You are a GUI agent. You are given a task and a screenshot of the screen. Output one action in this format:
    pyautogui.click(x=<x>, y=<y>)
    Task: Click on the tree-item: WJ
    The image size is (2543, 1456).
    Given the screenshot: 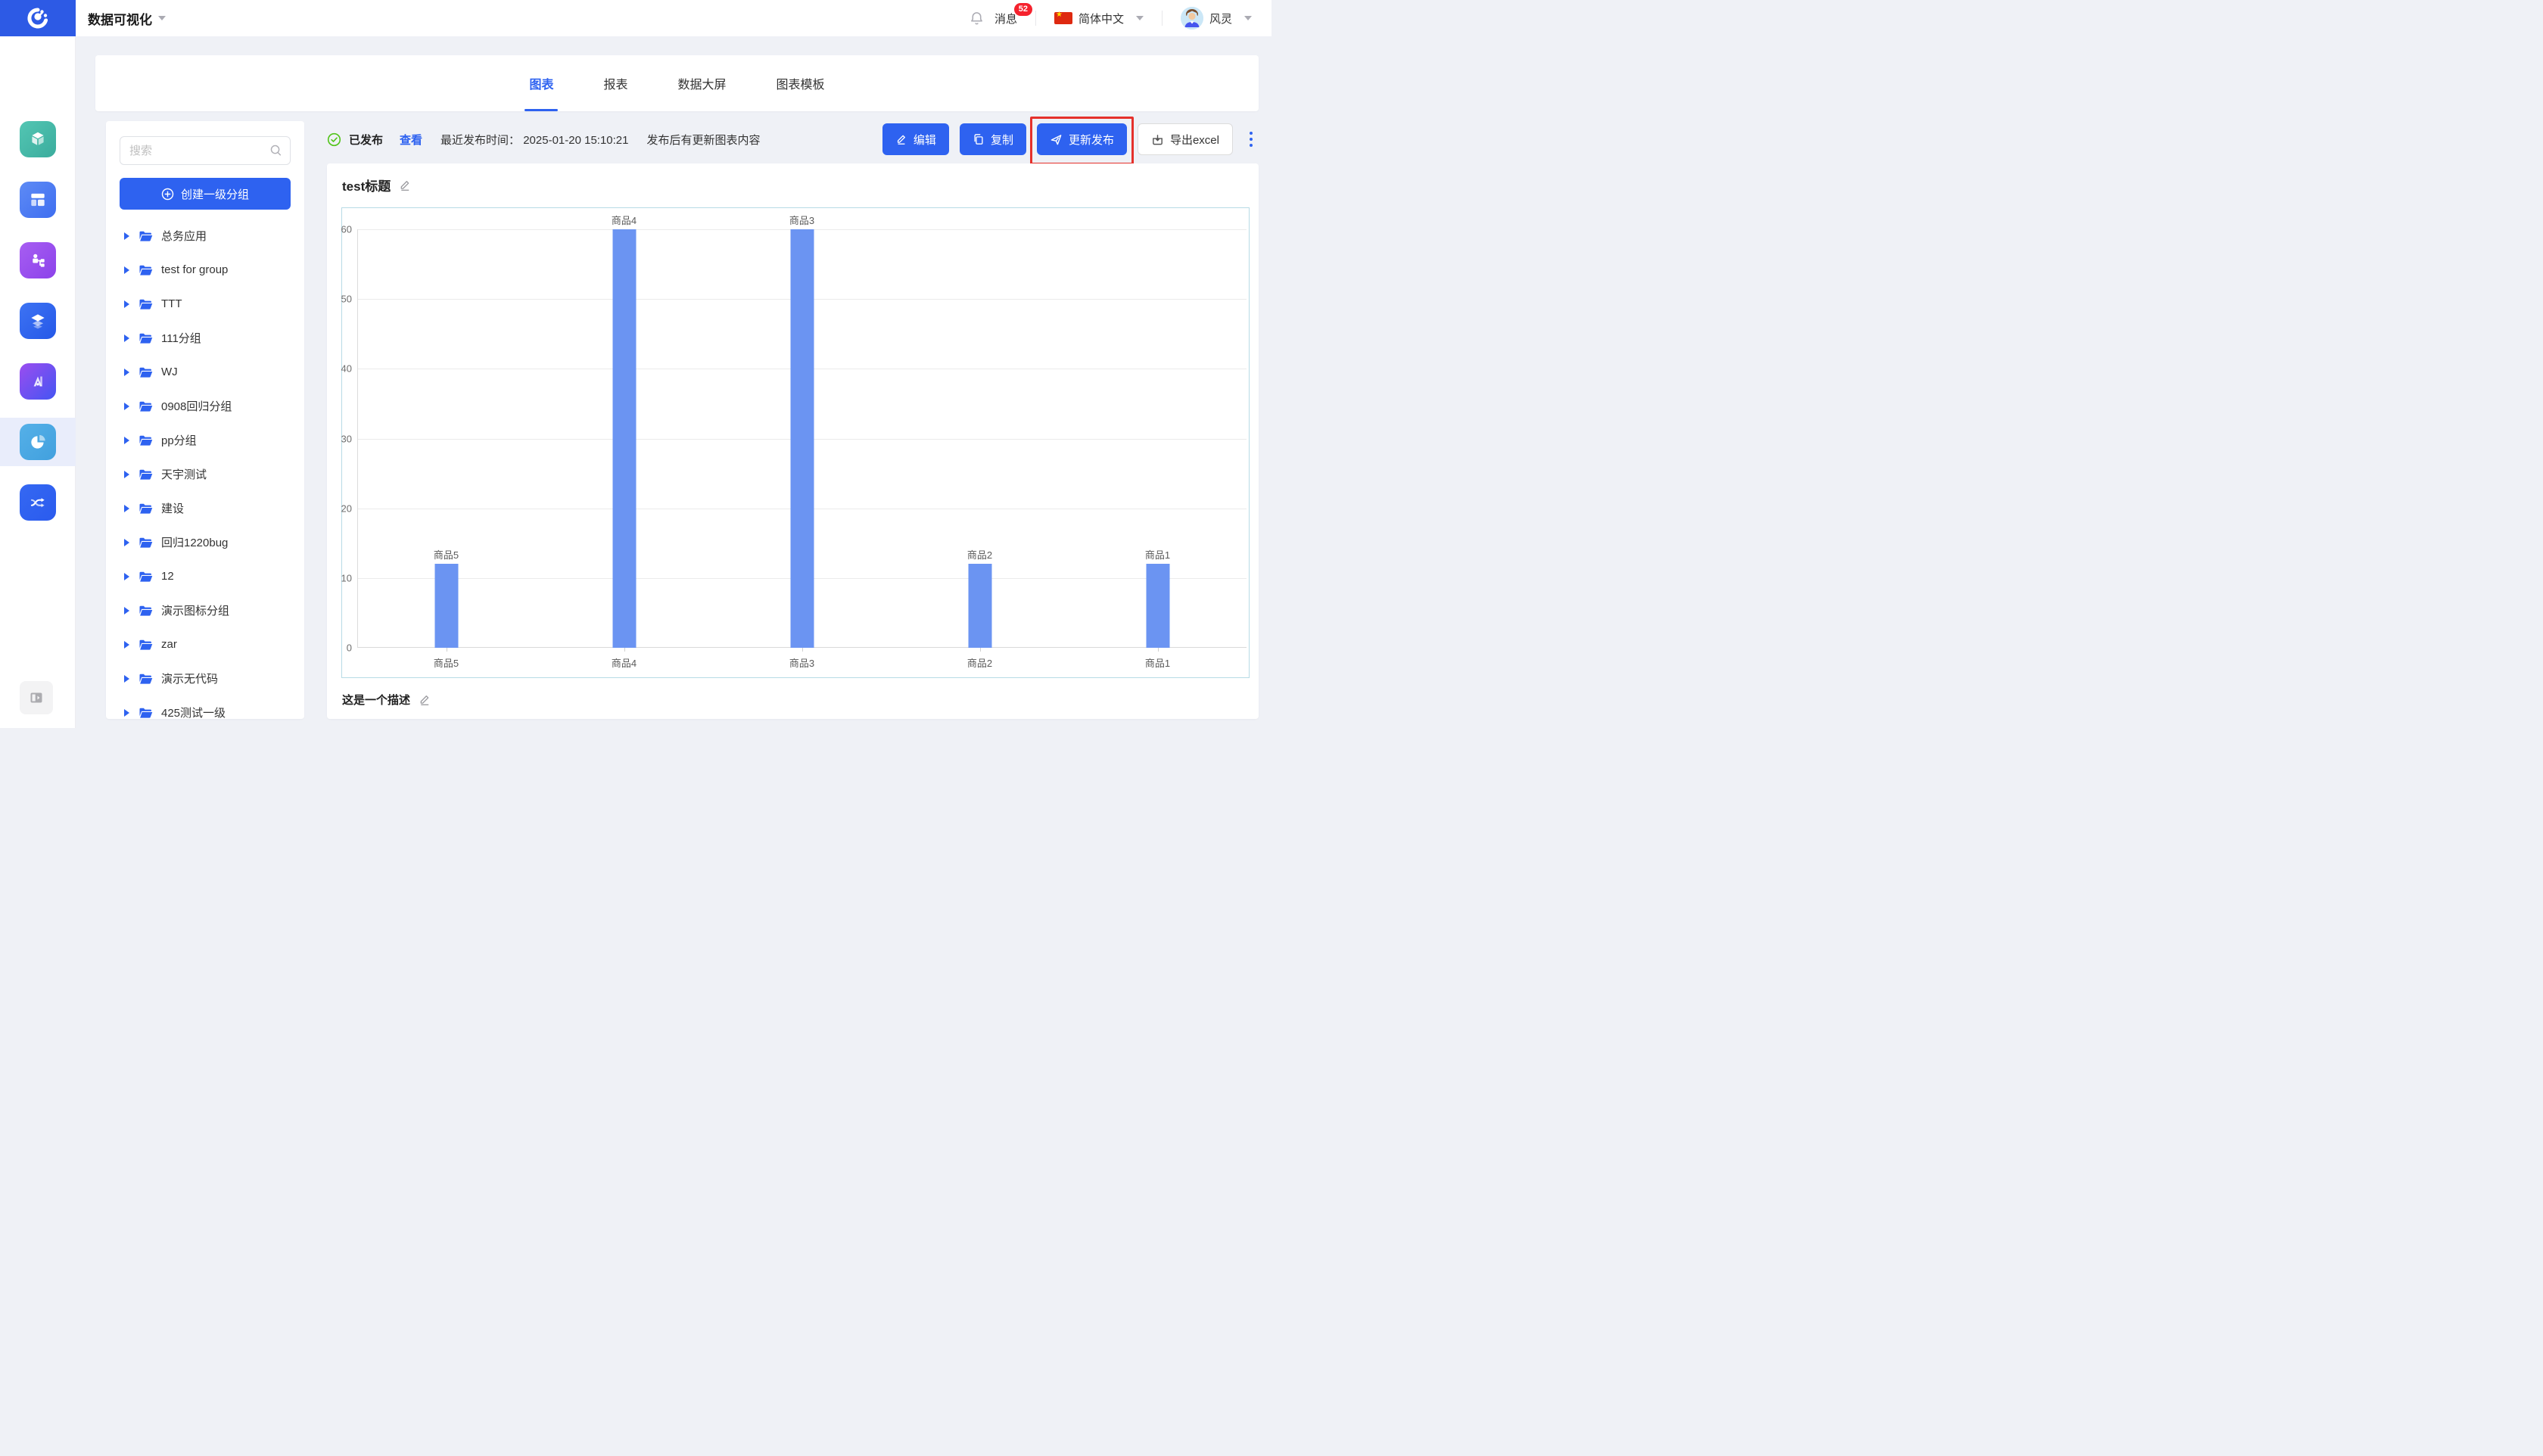 What is the action you would take?
    pyautogui.click(x=205, y=372)
    